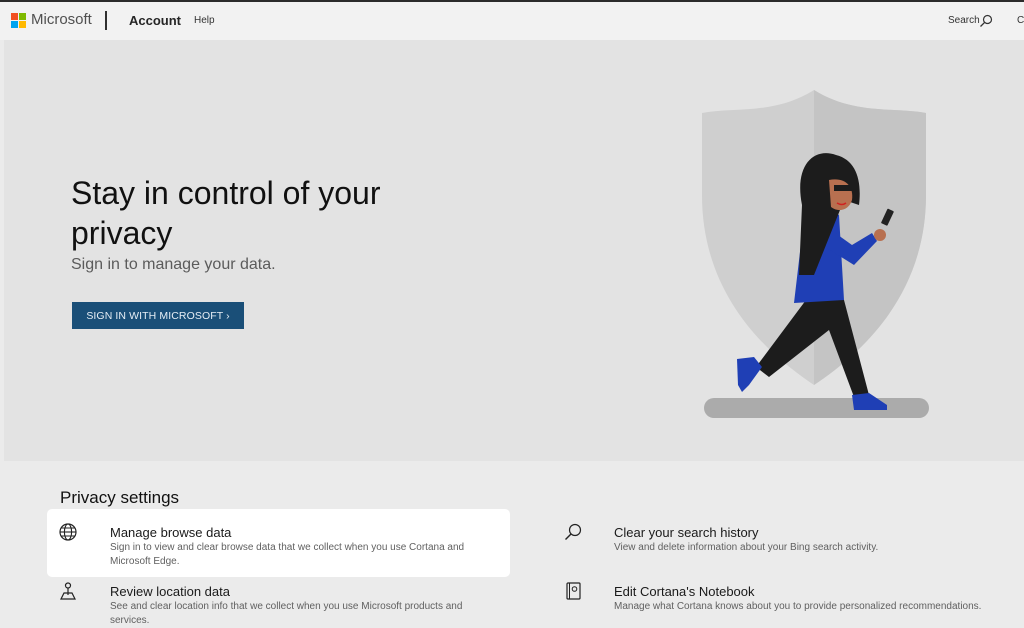 The height and width of the screenshot is (628, 1024). Describe the element at coordinates (512, 20) in the screenshot. I see `top-header: Microsoft Account Help Search C` at that location.